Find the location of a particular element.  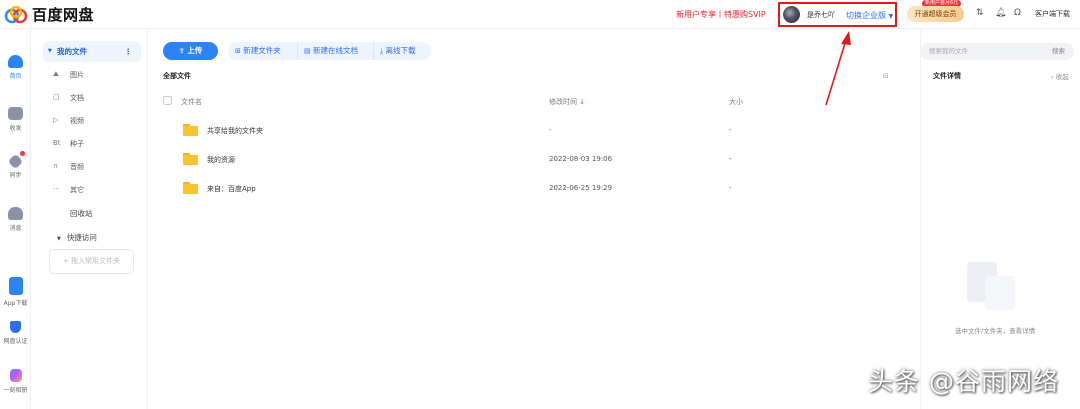

quick-access-label: 快捷访问 is located at coordinates (81, 237).